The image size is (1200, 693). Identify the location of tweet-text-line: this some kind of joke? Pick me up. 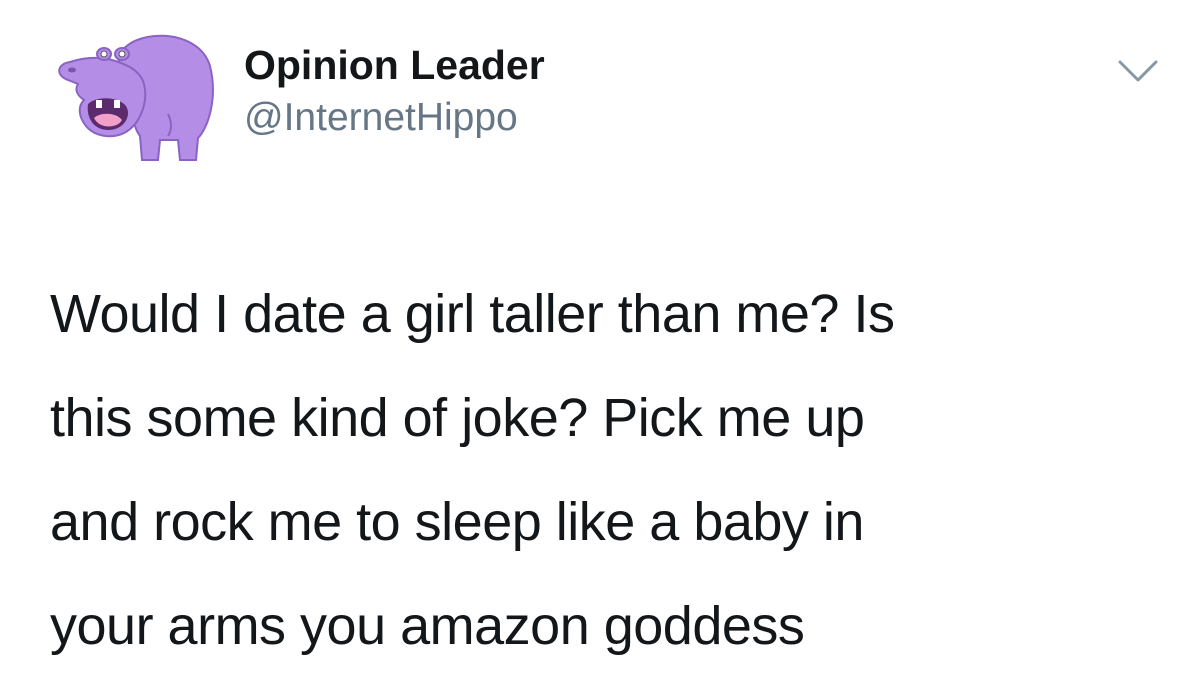
(457, 418).